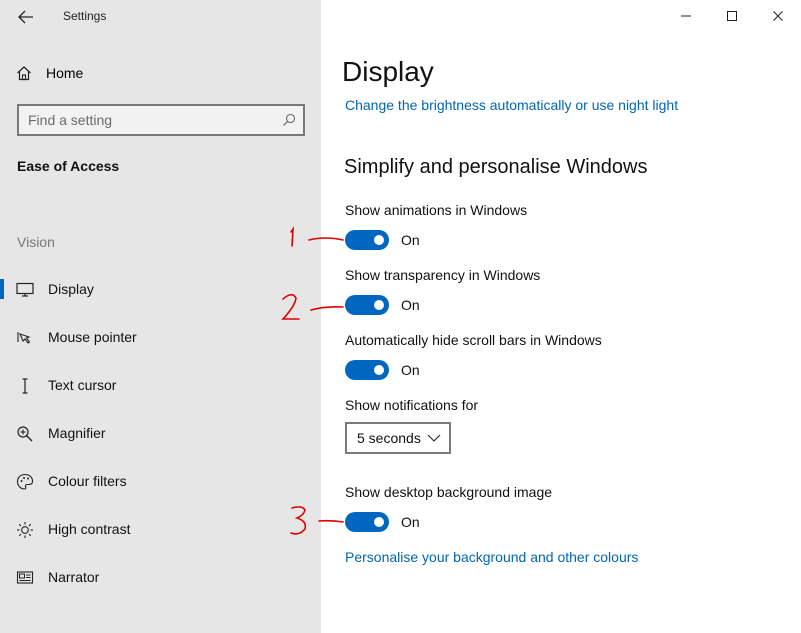 The height and width of the screenshot is (633, 801). What do you see at coordinates (367, 305) in the screenshot?
I see `transparency-toggle` at bounding box center [367, 305].